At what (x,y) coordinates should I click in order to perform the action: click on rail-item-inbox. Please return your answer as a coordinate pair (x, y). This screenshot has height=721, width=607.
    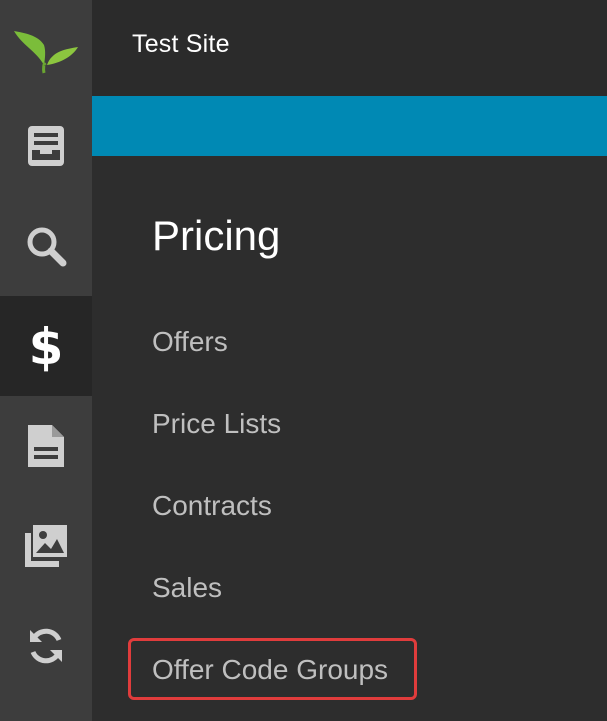
    Looking at the image, I should click on (46, 146).